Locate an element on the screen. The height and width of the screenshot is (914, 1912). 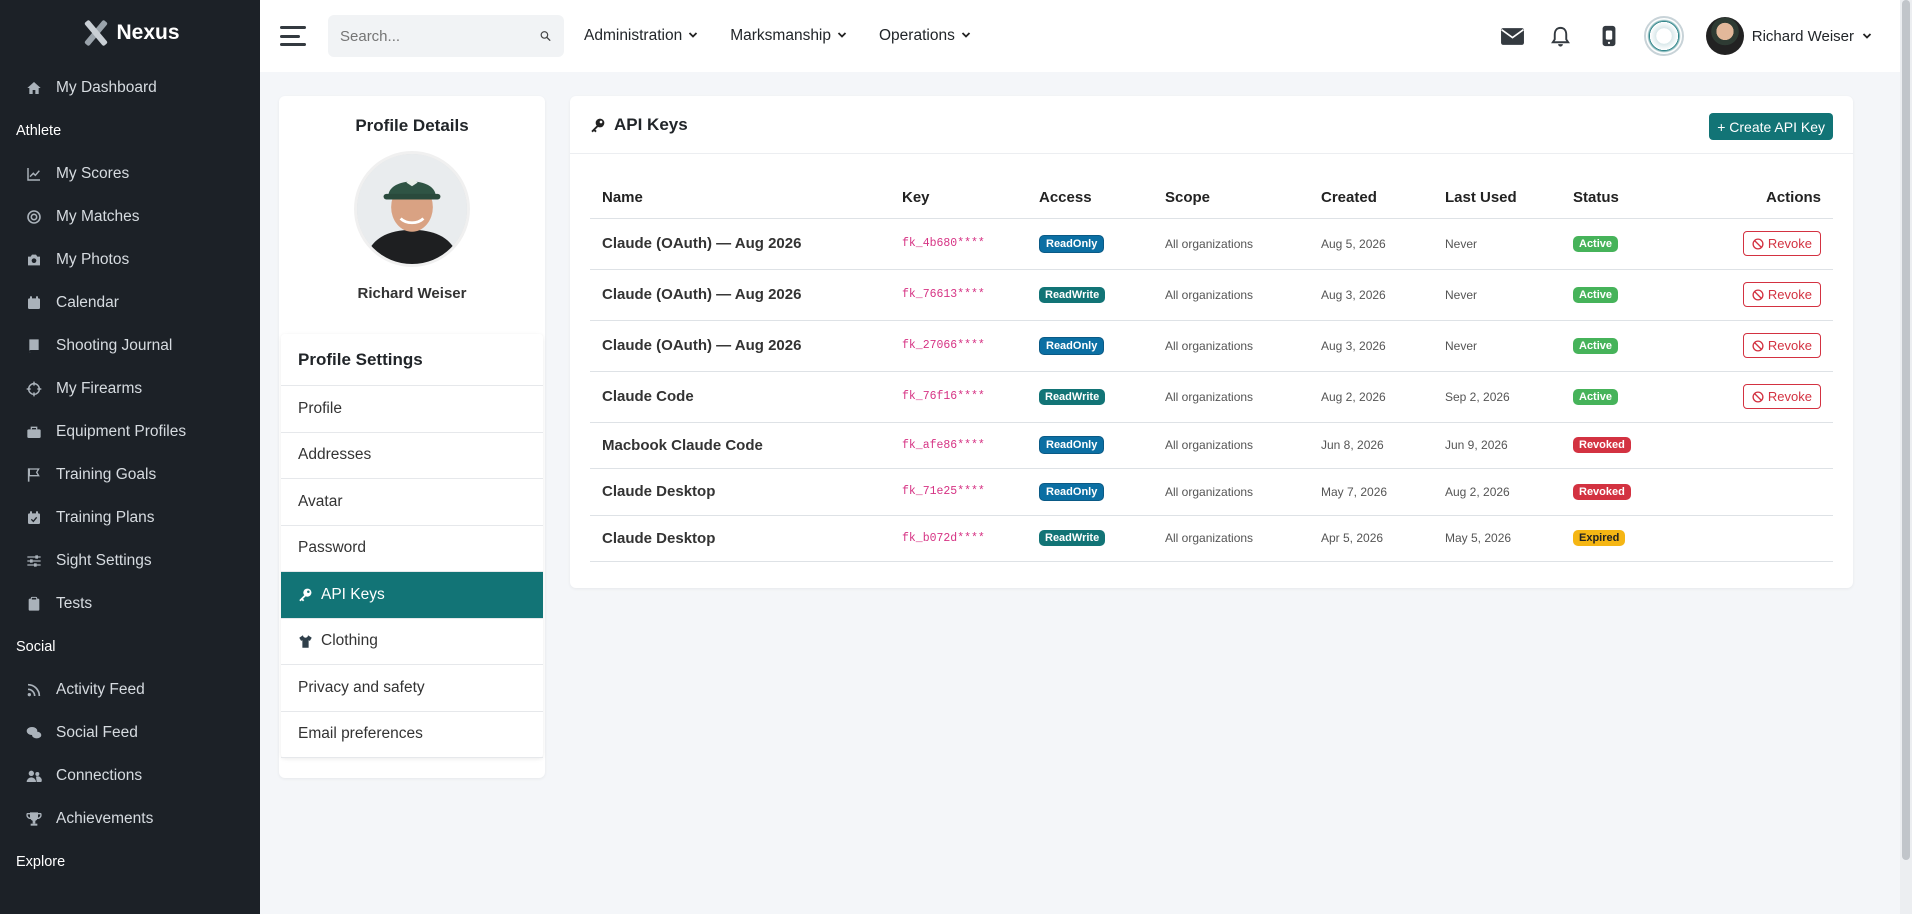
column-header-name: Name is located at coordinates (740, 198).